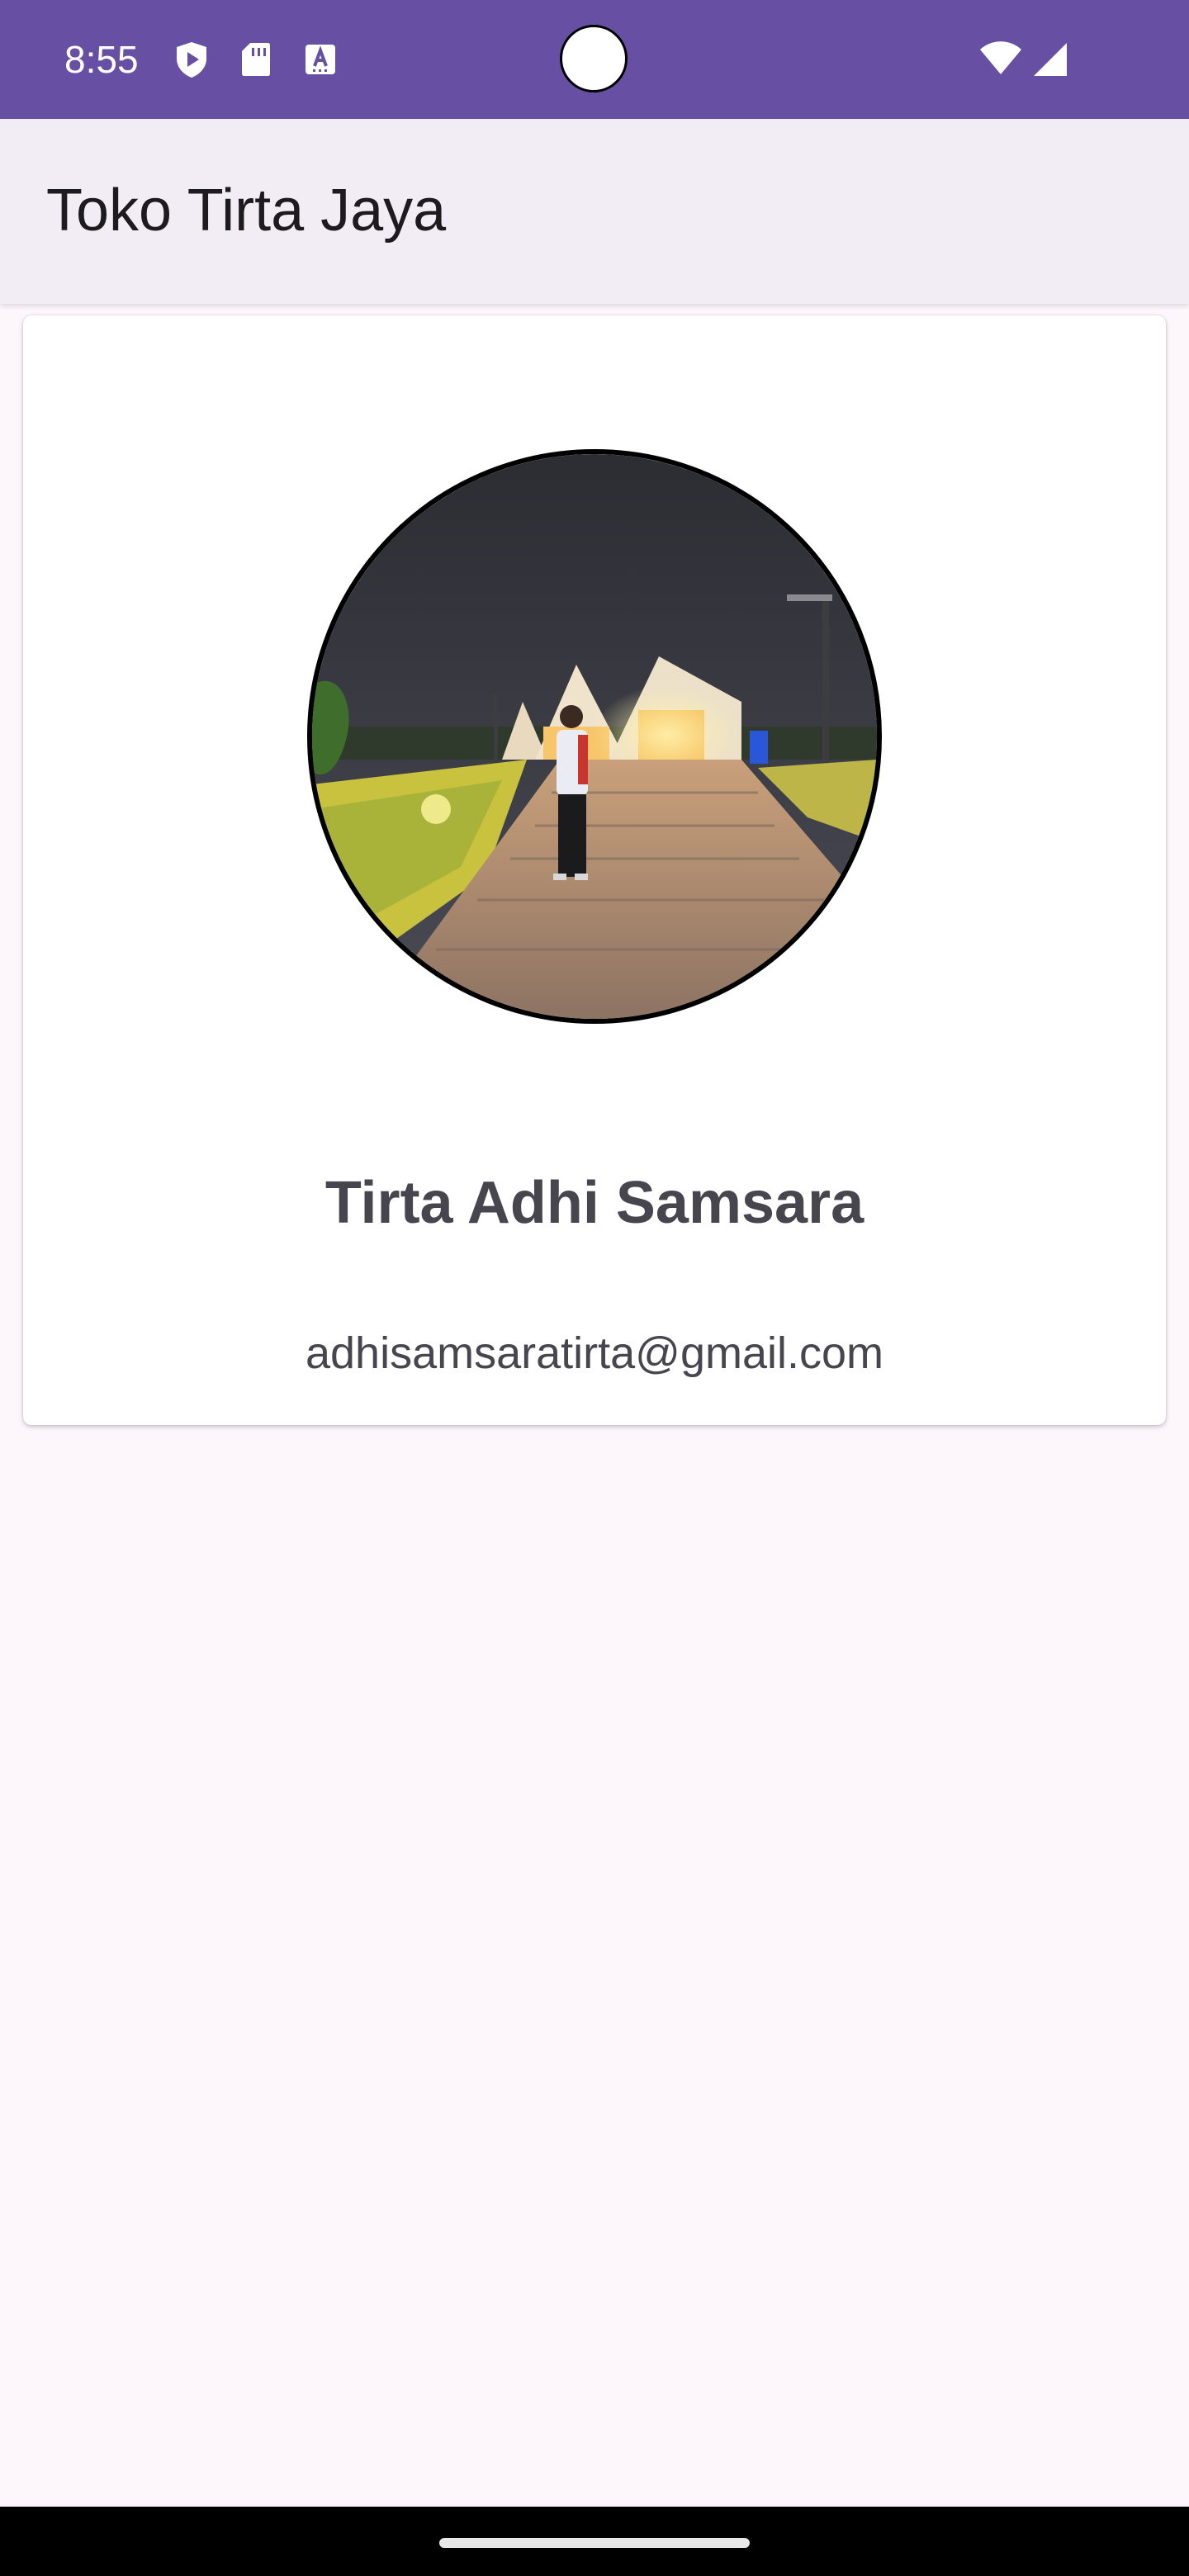  I want to click on profile-photo-illustration, so click(594, 736).